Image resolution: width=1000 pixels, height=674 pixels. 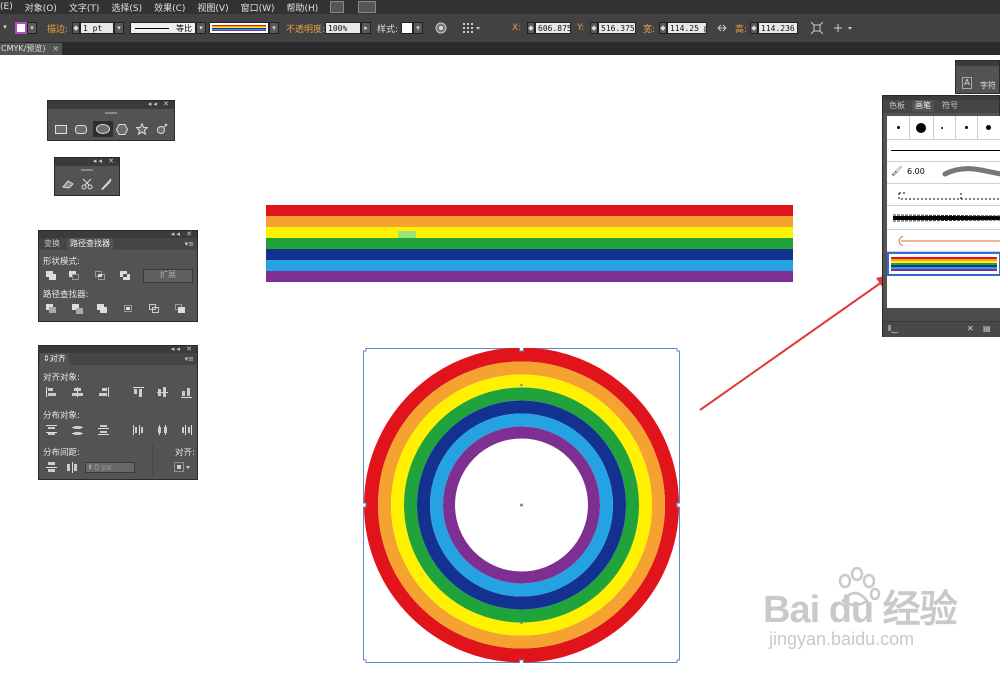 What do you see at coordinates (303, 7) in the screenshot?
I see `menu-help: 帮助(H)` at bounding box center [303, 7].